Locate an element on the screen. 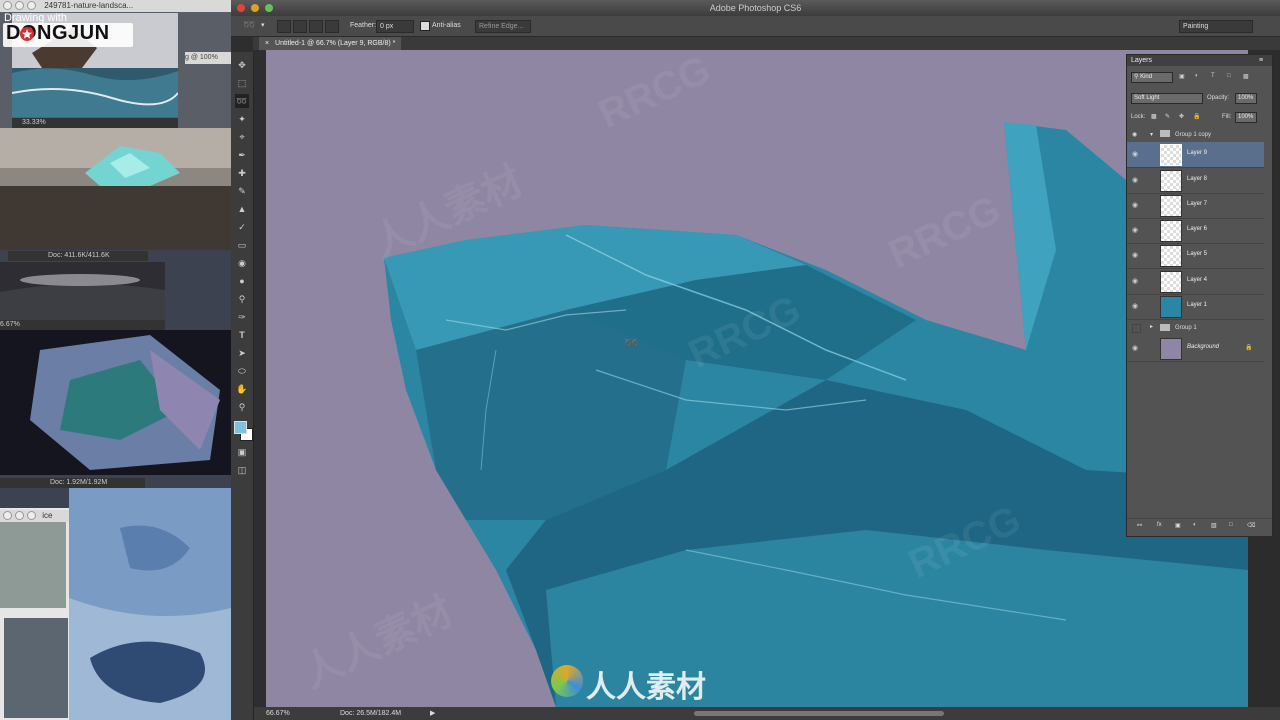  group-row: ◉ ▾ Group 1 copy is located at coordinates (1199, 135).